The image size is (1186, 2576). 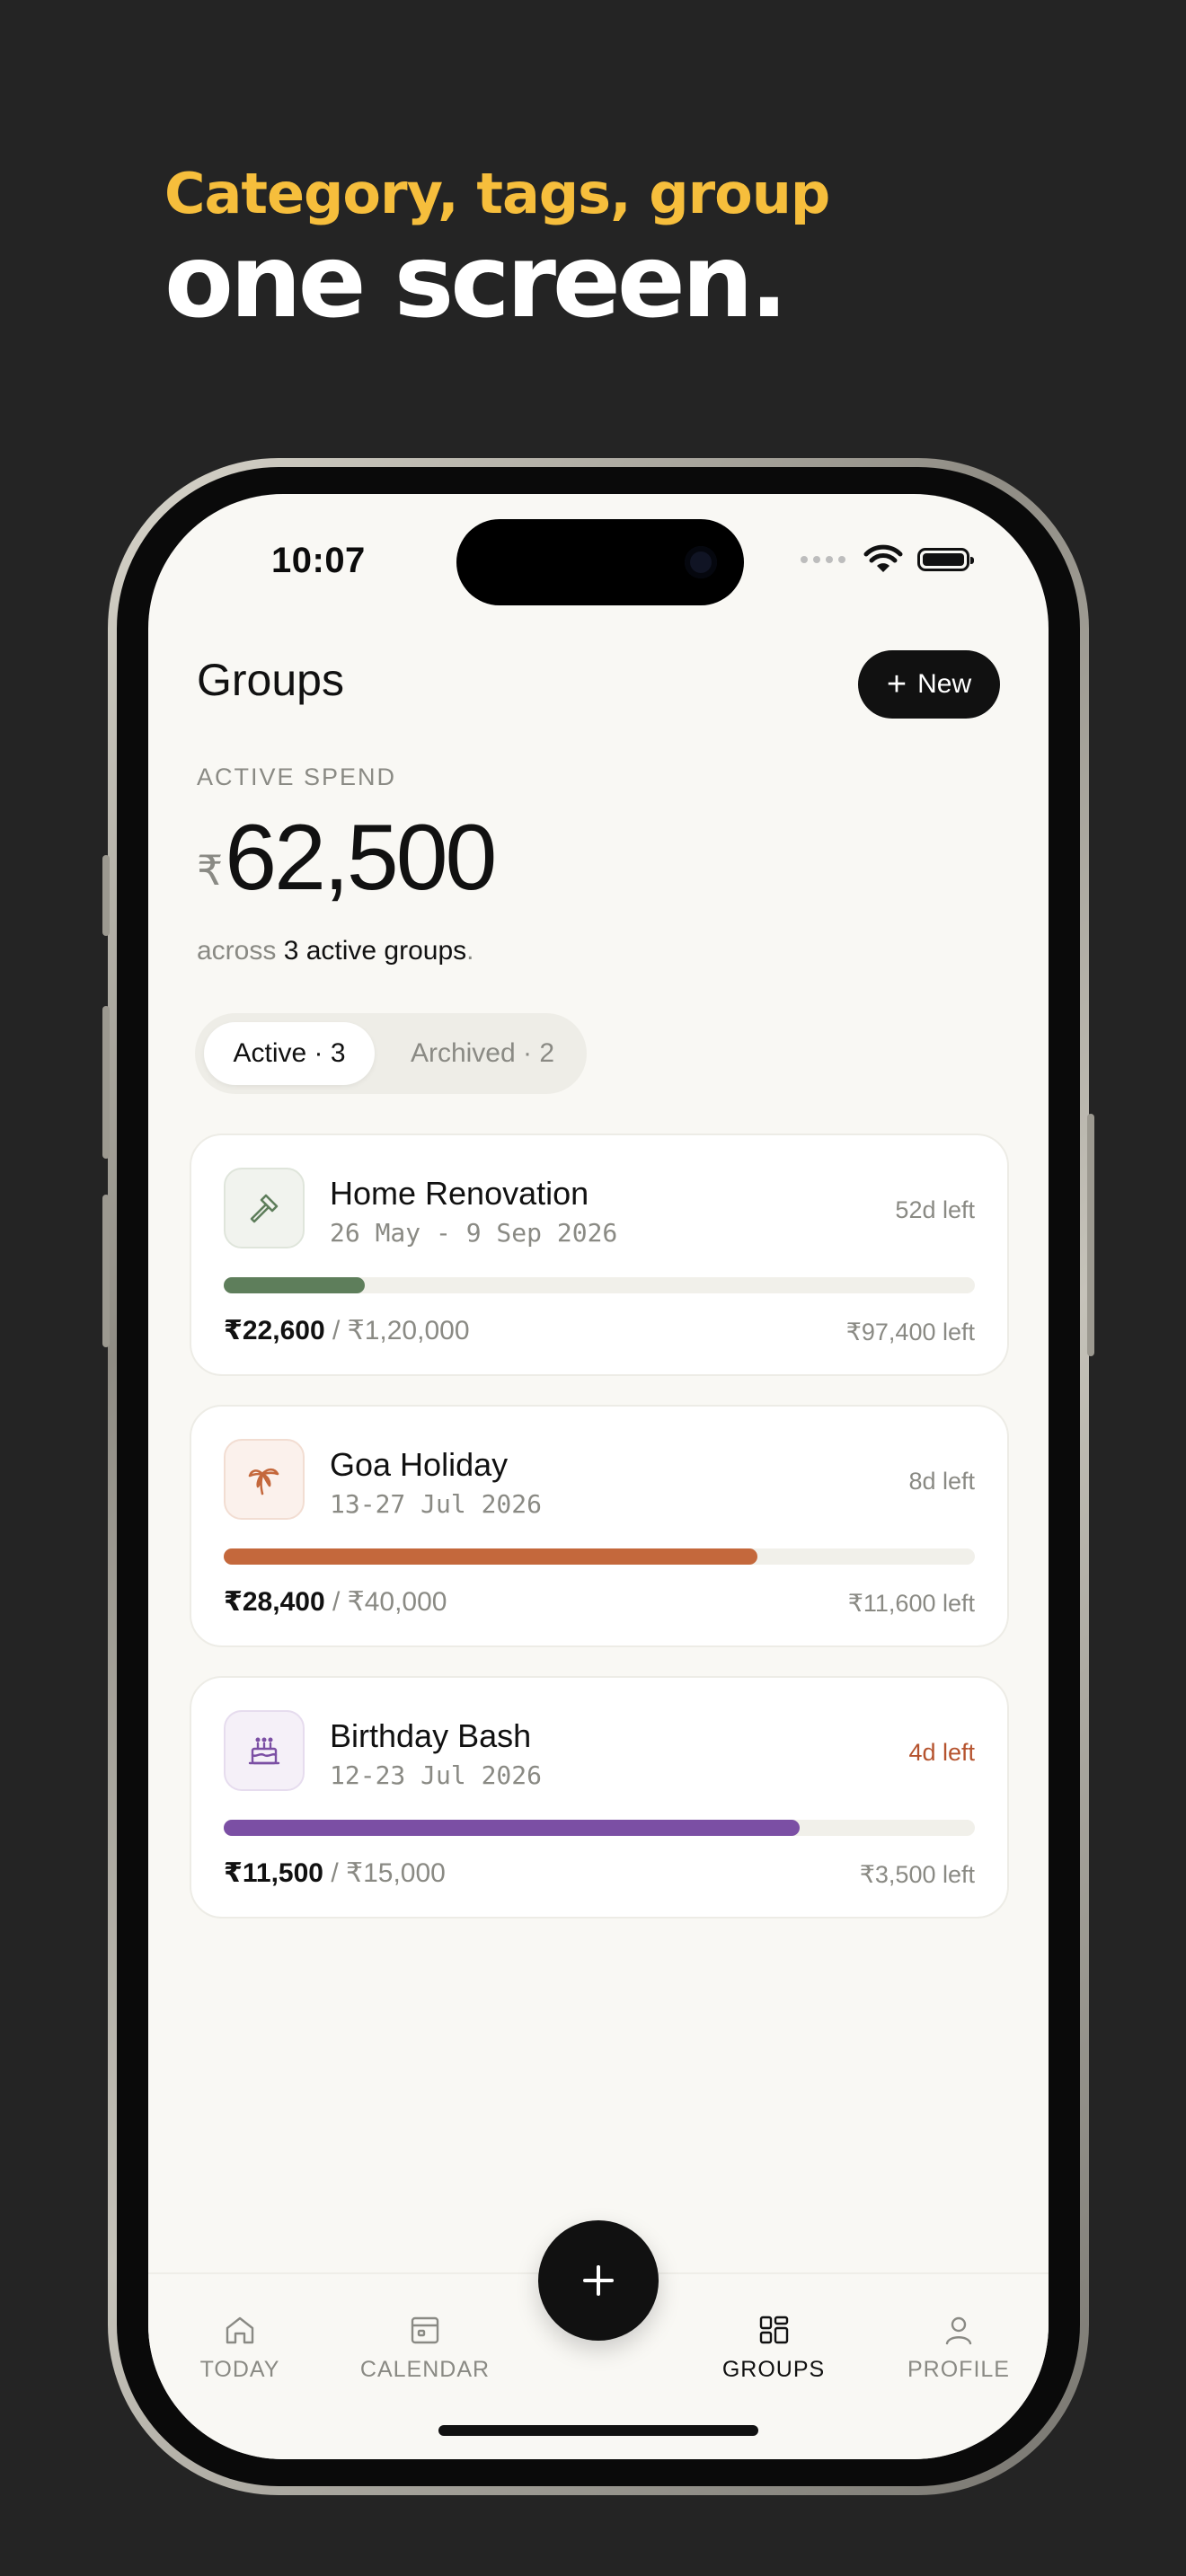 I want to click on power-button, so click(x=1090, y=1235).